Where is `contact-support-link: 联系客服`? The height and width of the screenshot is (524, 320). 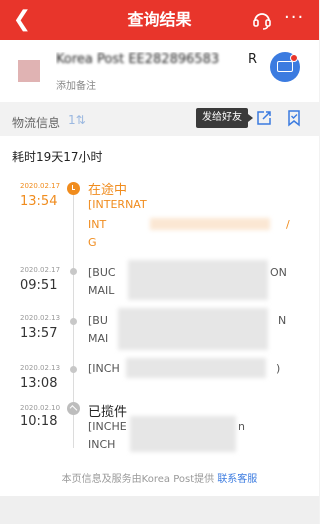
contact-support-link: 联系客服 is located at coordinates (237, 479).